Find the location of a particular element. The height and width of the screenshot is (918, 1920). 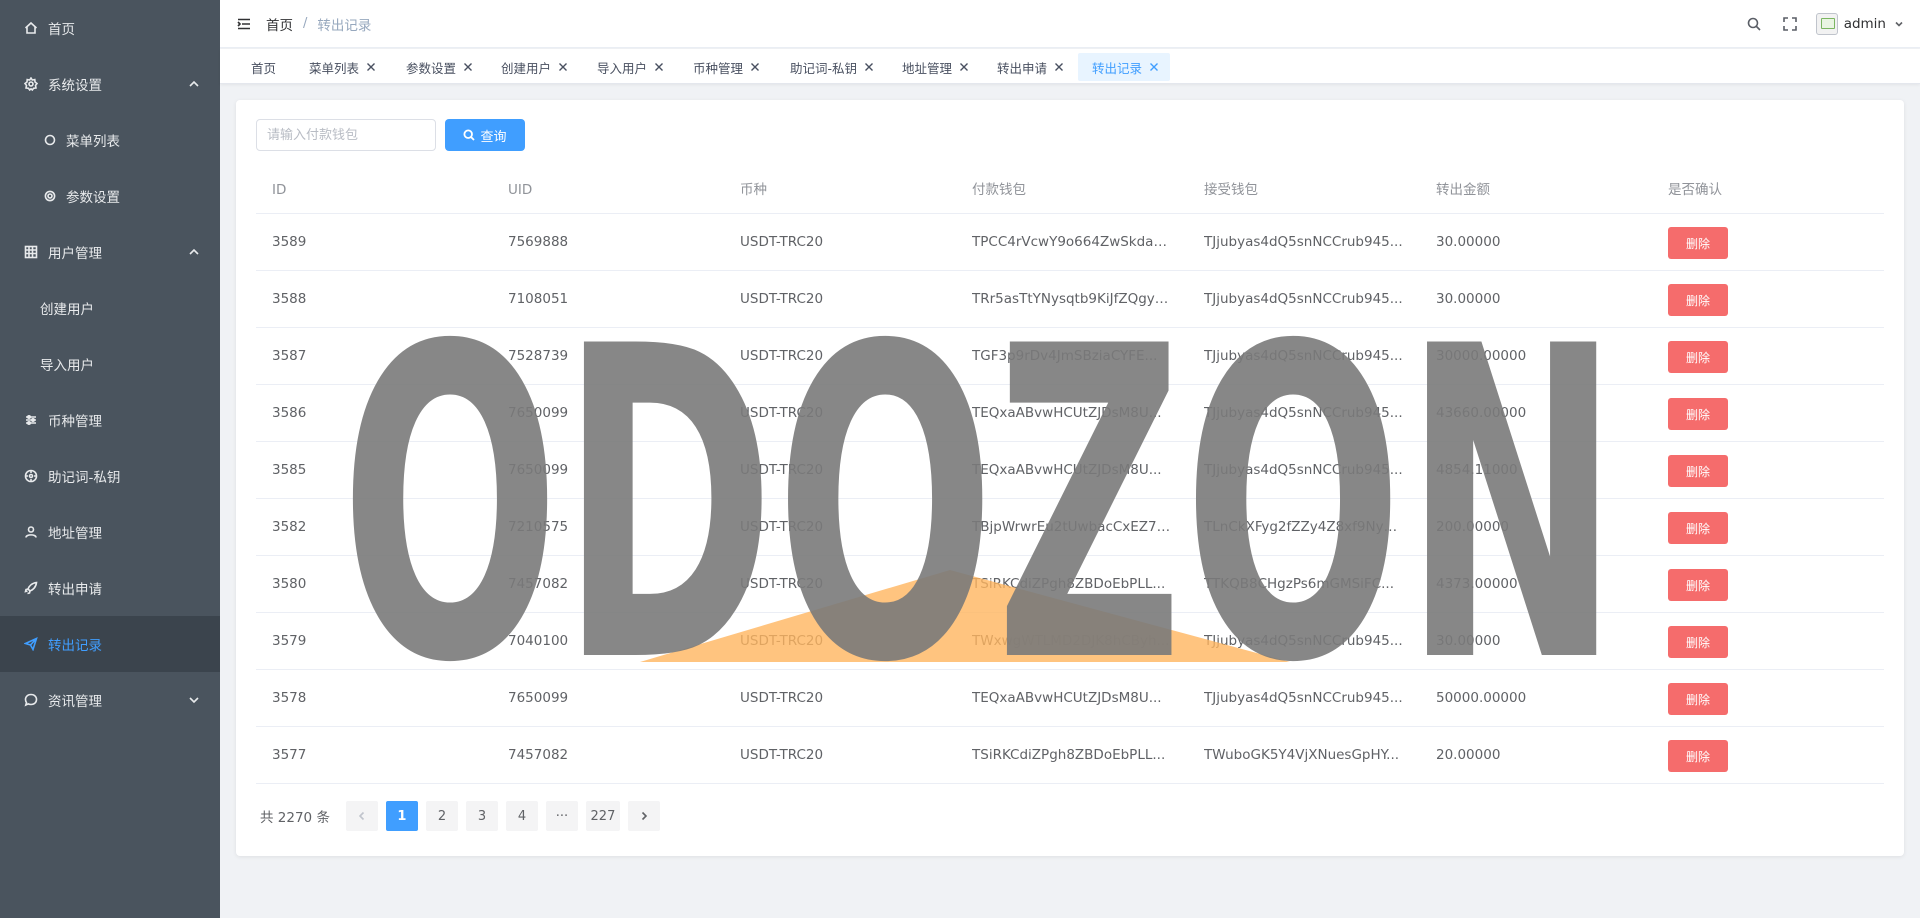

circle-icon is located at coordinates (50, 140).